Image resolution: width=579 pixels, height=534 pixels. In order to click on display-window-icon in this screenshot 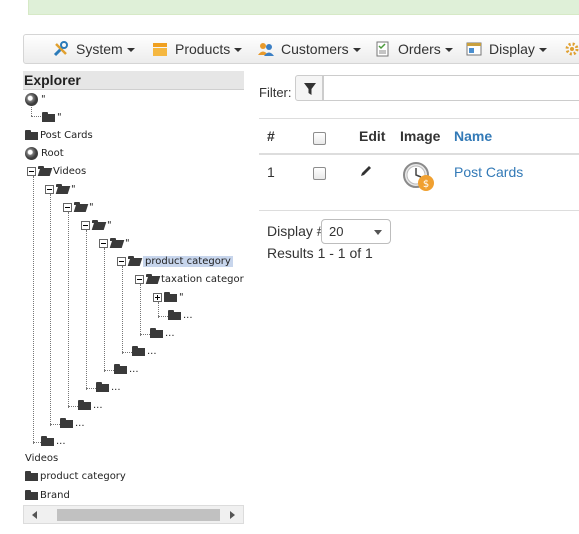, I will do `click(474, 49)`.